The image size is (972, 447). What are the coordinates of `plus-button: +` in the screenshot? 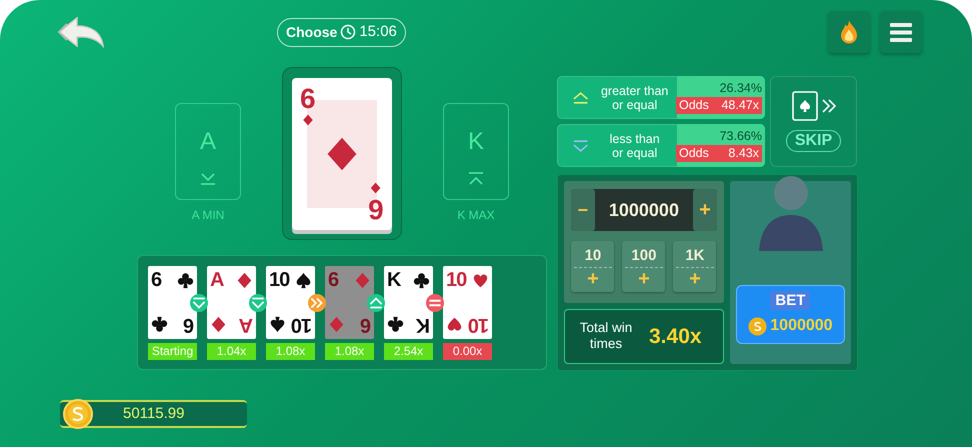 It's located at (704, 210).